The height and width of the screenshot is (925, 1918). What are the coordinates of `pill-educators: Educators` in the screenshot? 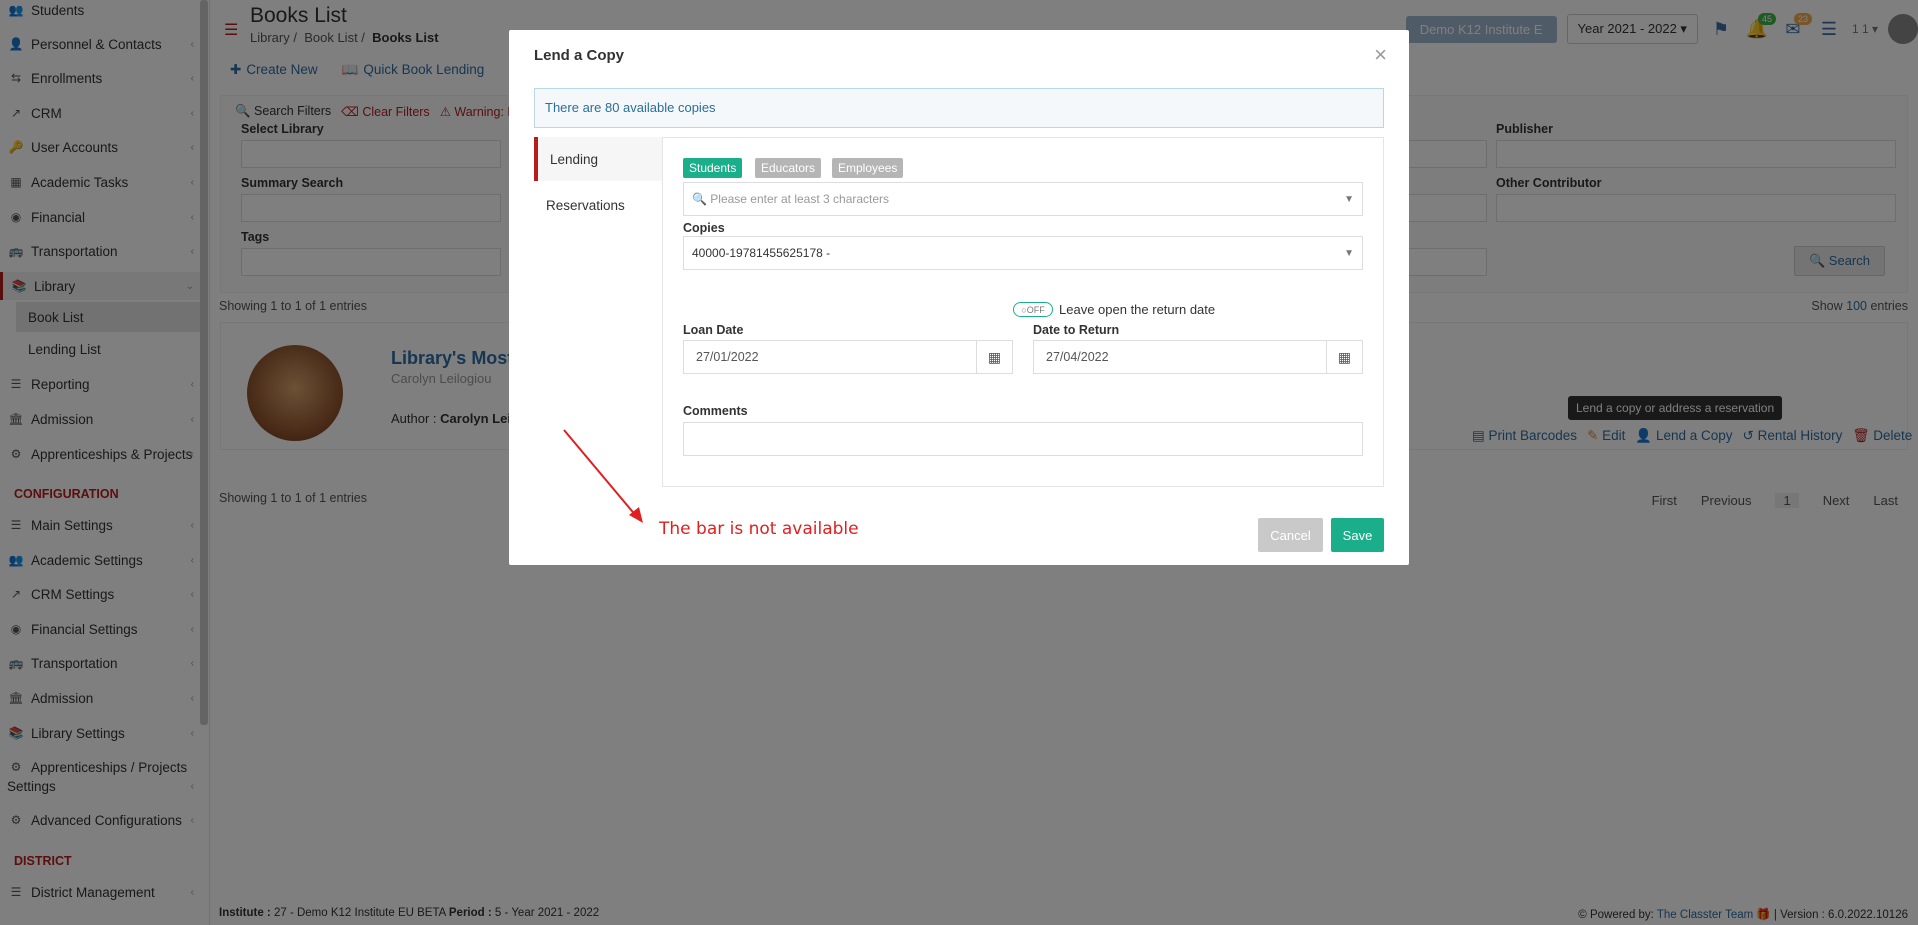 It's located at (788, 168).